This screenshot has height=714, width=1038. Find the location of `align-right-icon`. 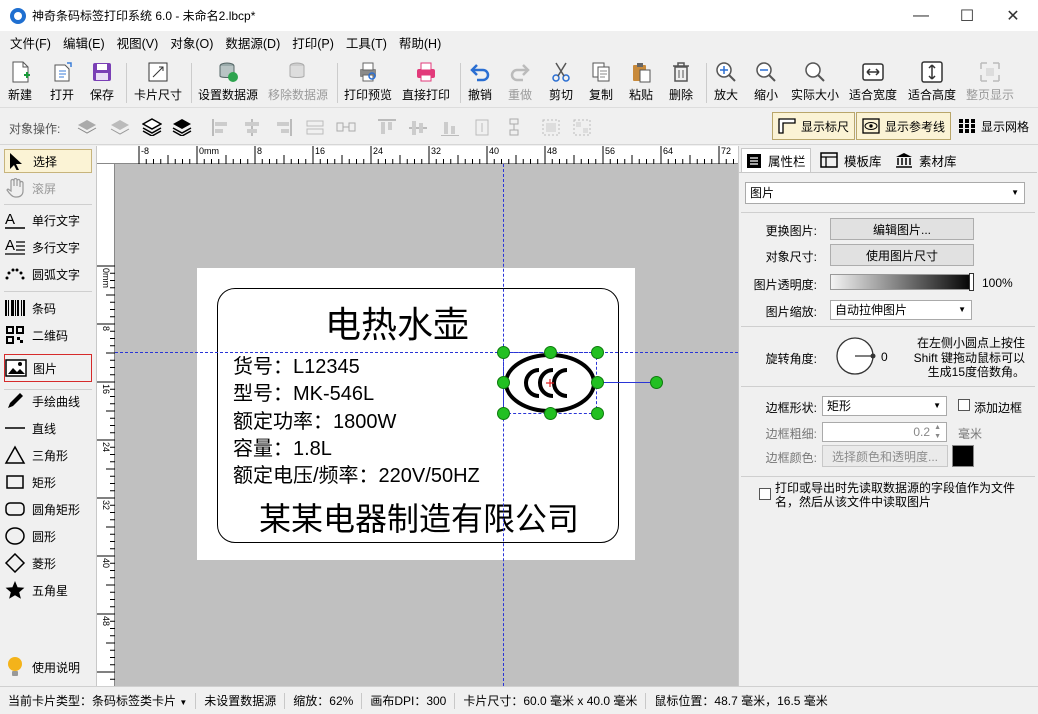

align-right-icon is located at coordinates (283, 127).